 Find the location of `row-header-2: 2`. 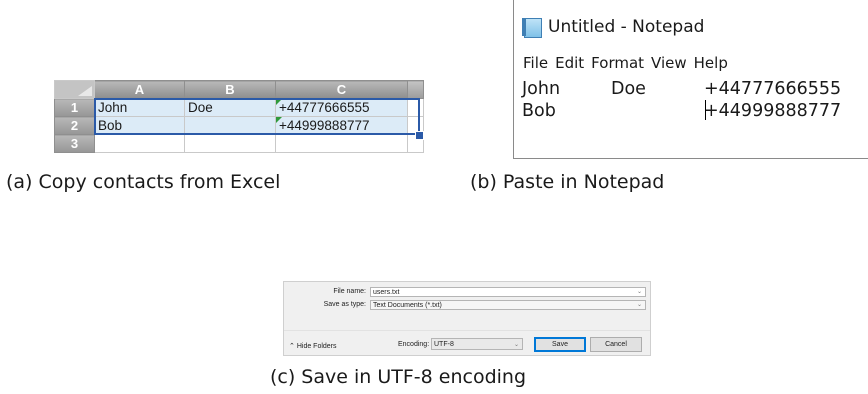

row-header-2: 2 is located at coordinates (74, 125).